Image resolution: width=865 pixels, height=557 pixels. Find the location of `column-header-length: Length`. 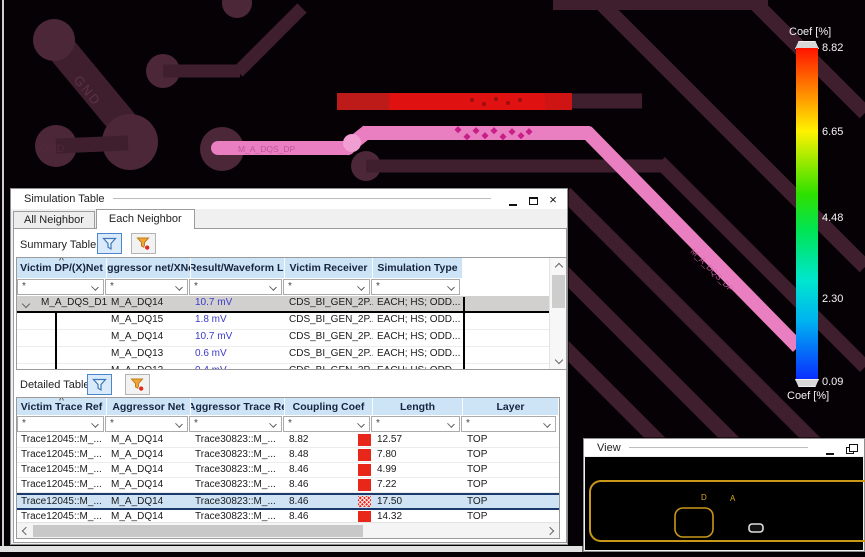

column-header-length: Length is located at coordinates (418, 406).